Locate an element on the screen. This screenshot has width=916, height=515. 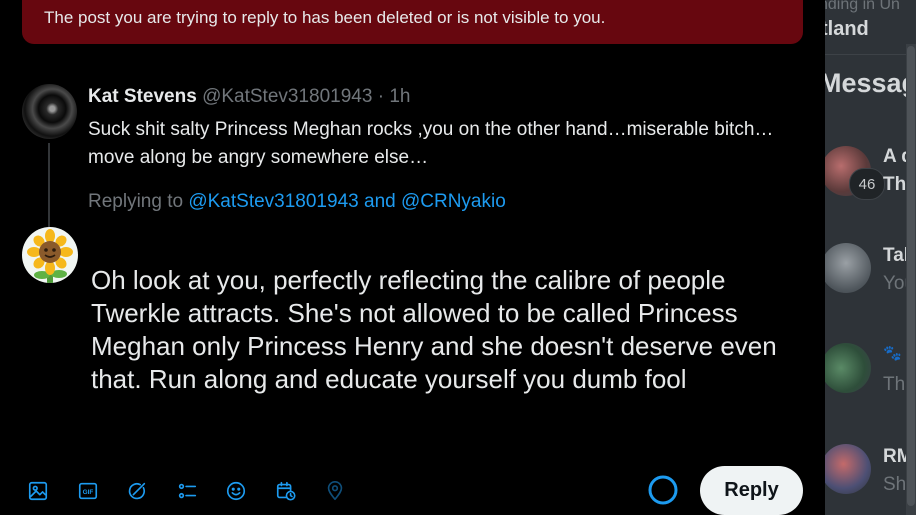
parent-author-handle: @KatStev31801943 is located at coordinates (287, 96).